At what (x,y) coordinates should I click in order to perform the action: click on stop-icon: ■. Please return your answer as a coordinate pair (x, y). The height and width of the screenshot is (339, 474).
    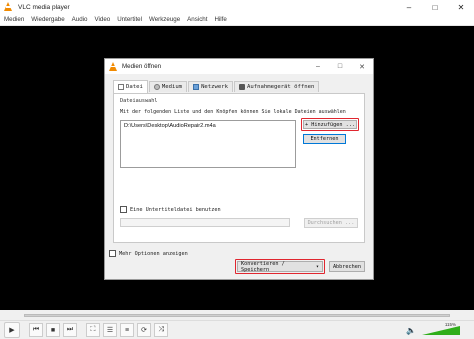
    Looking at the image, I should click on (53, 330).